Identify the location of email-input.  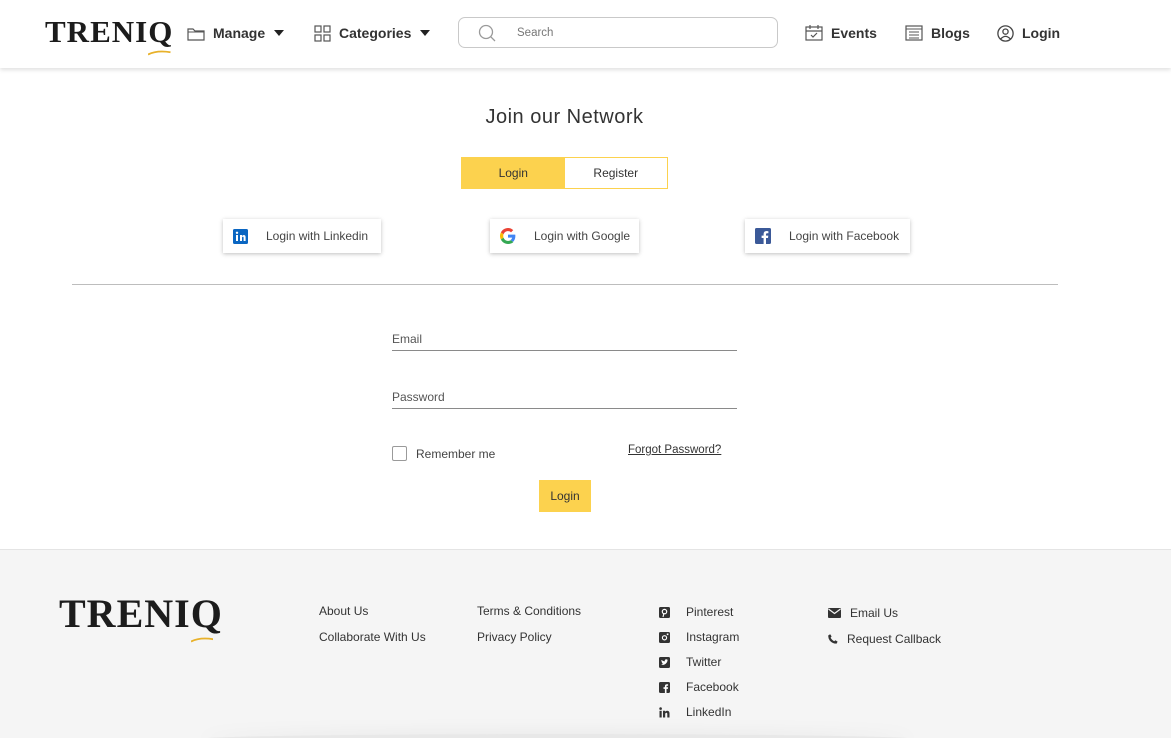
(564, 339).